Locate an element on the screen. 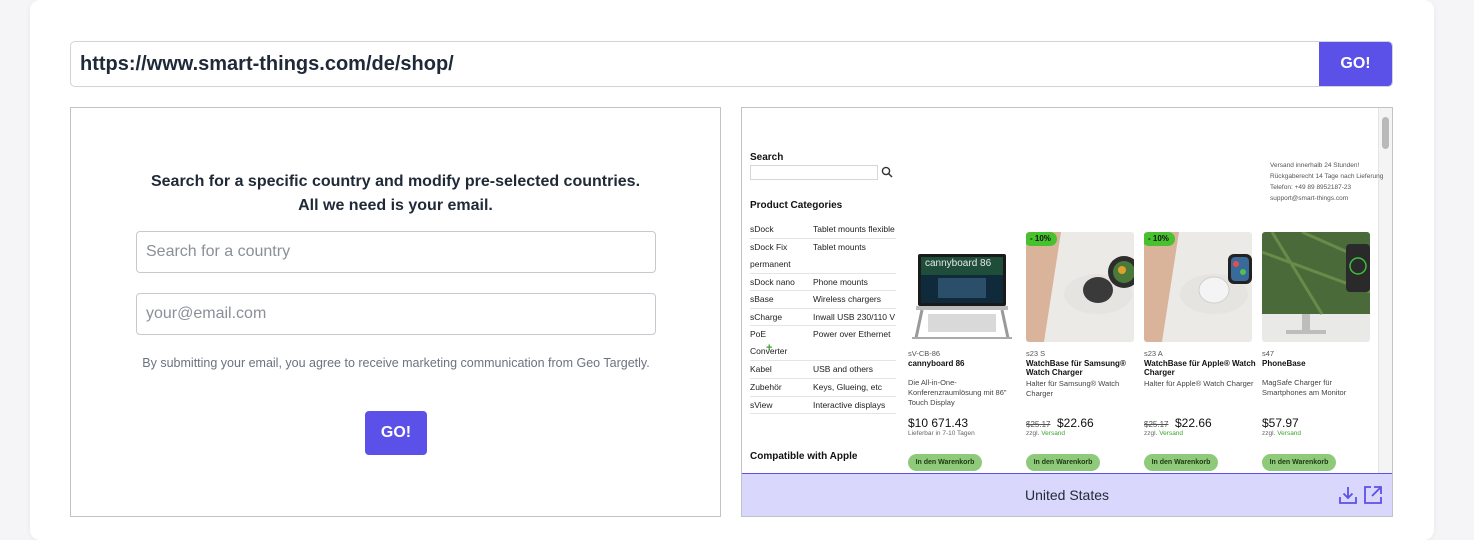  category-name: Zubehör is located at coordinates (766, 386).